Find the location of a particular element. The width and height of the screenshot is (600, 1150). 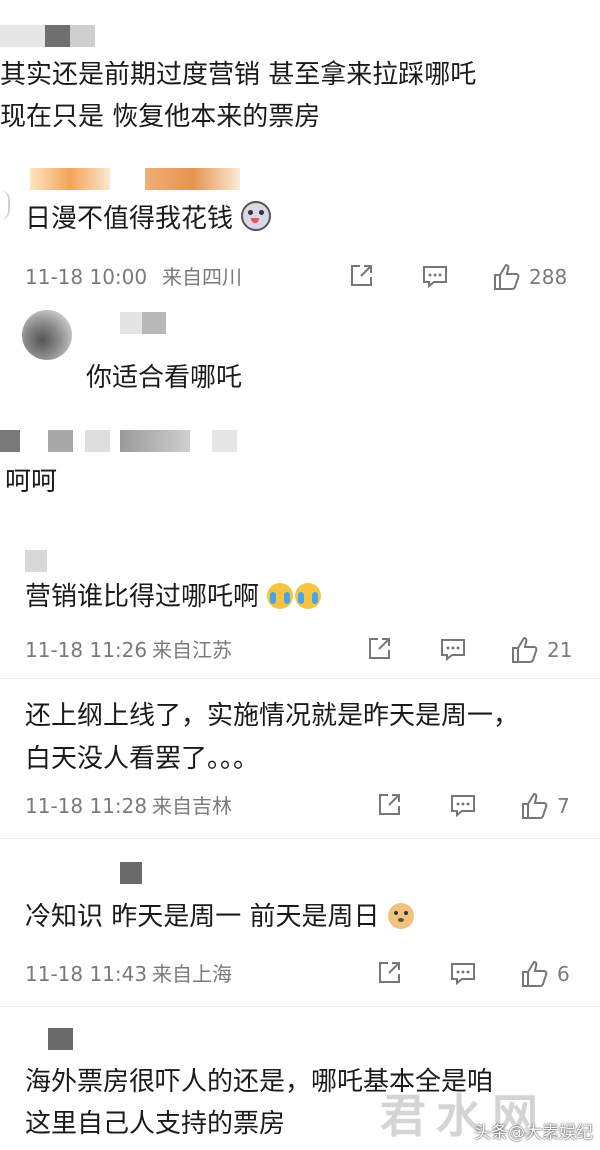

watermark-credit: 头条@大素娱纪 is located at coordinates (533, 1133).